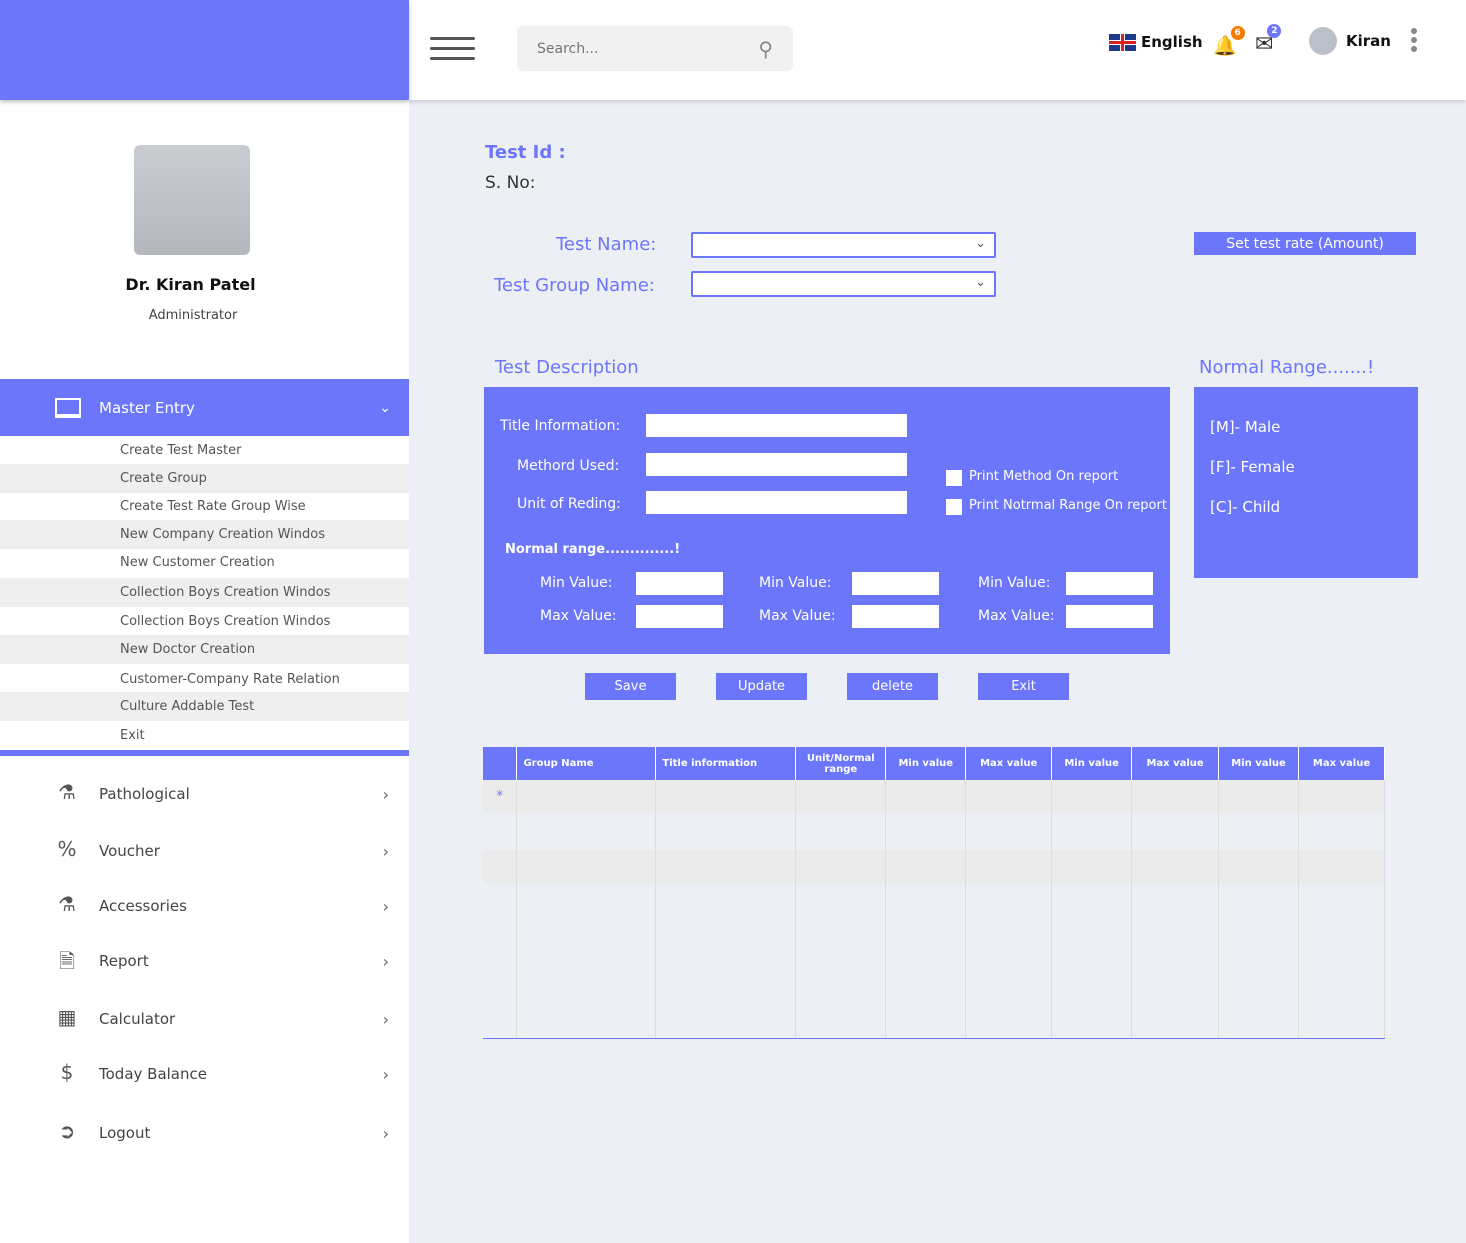 This screenshot has height=1243, width=1466. Describe the element at coordinates (124, 961) in the screenshot. I see `sidebar-item-label: Report` at that location.